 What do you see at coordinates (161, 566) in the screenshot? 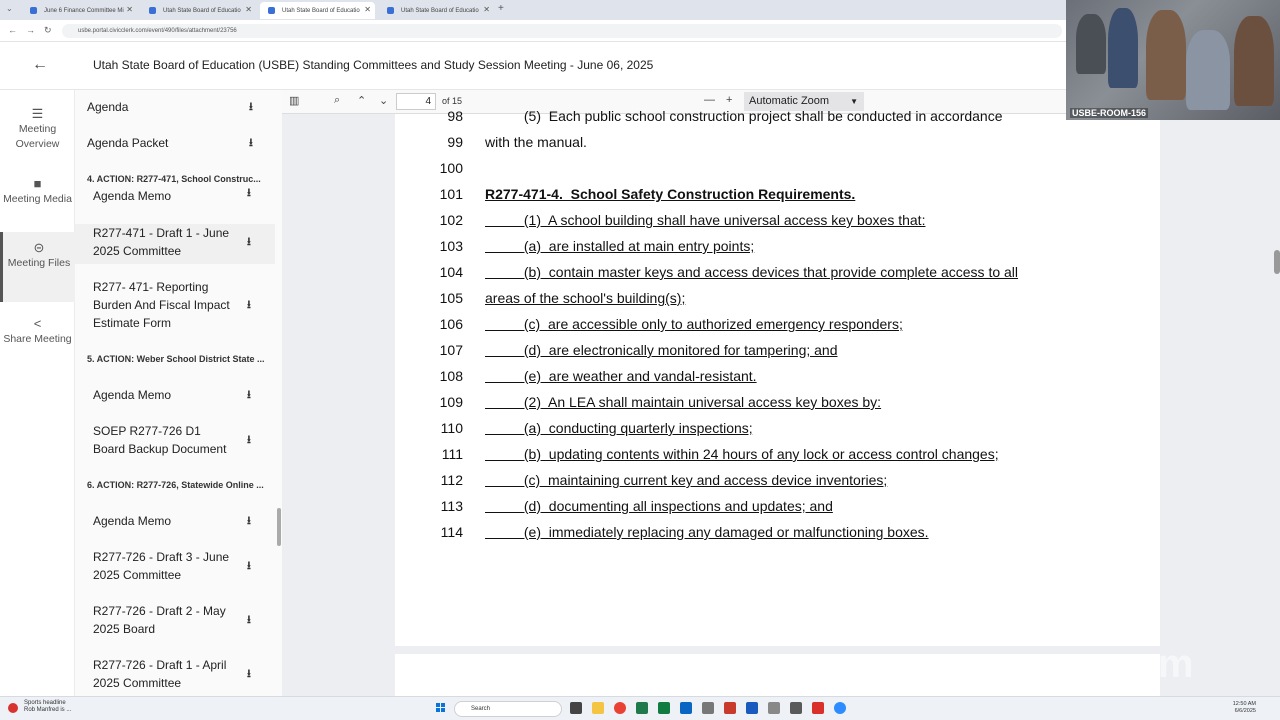
I see `file-label: R277-726 - Draft 3 - June 2025 Committee` at bounding box center [161, 566].